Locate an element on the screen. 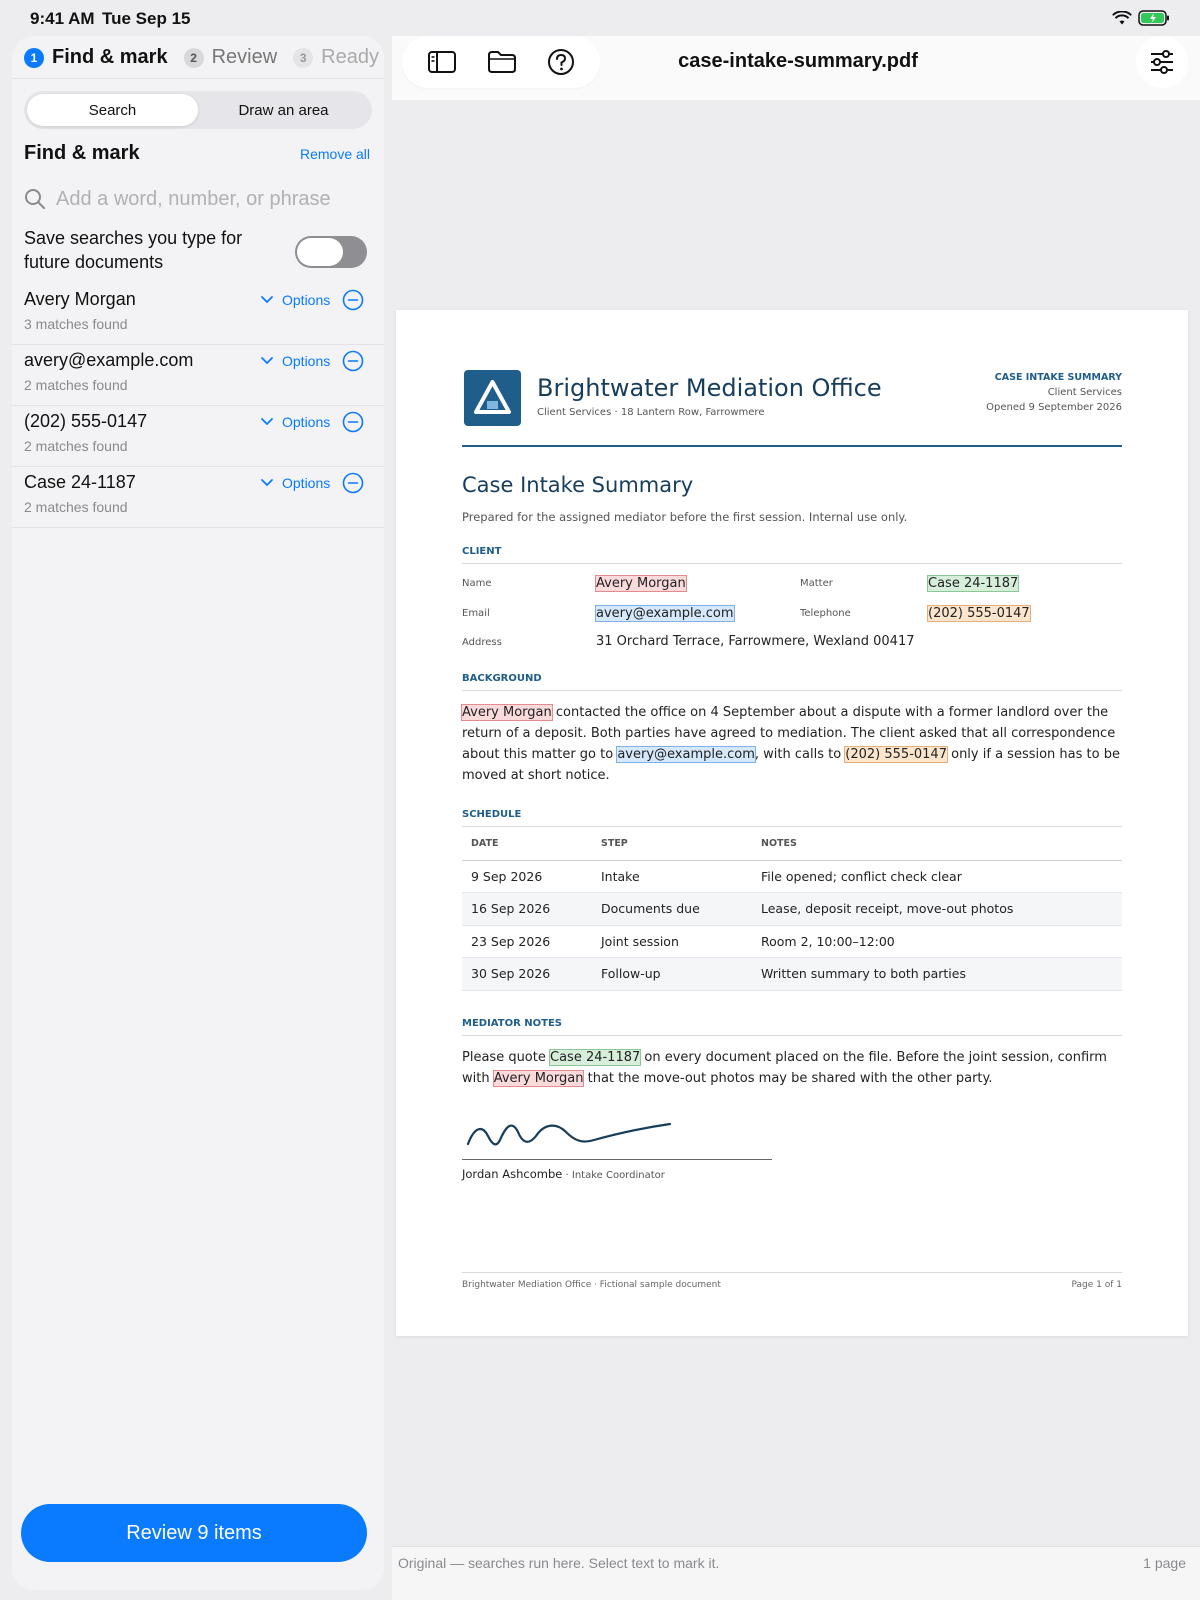 The image size is (1200, 1600). term-match-count: 3 matches found is located at coordinates (76, 324).